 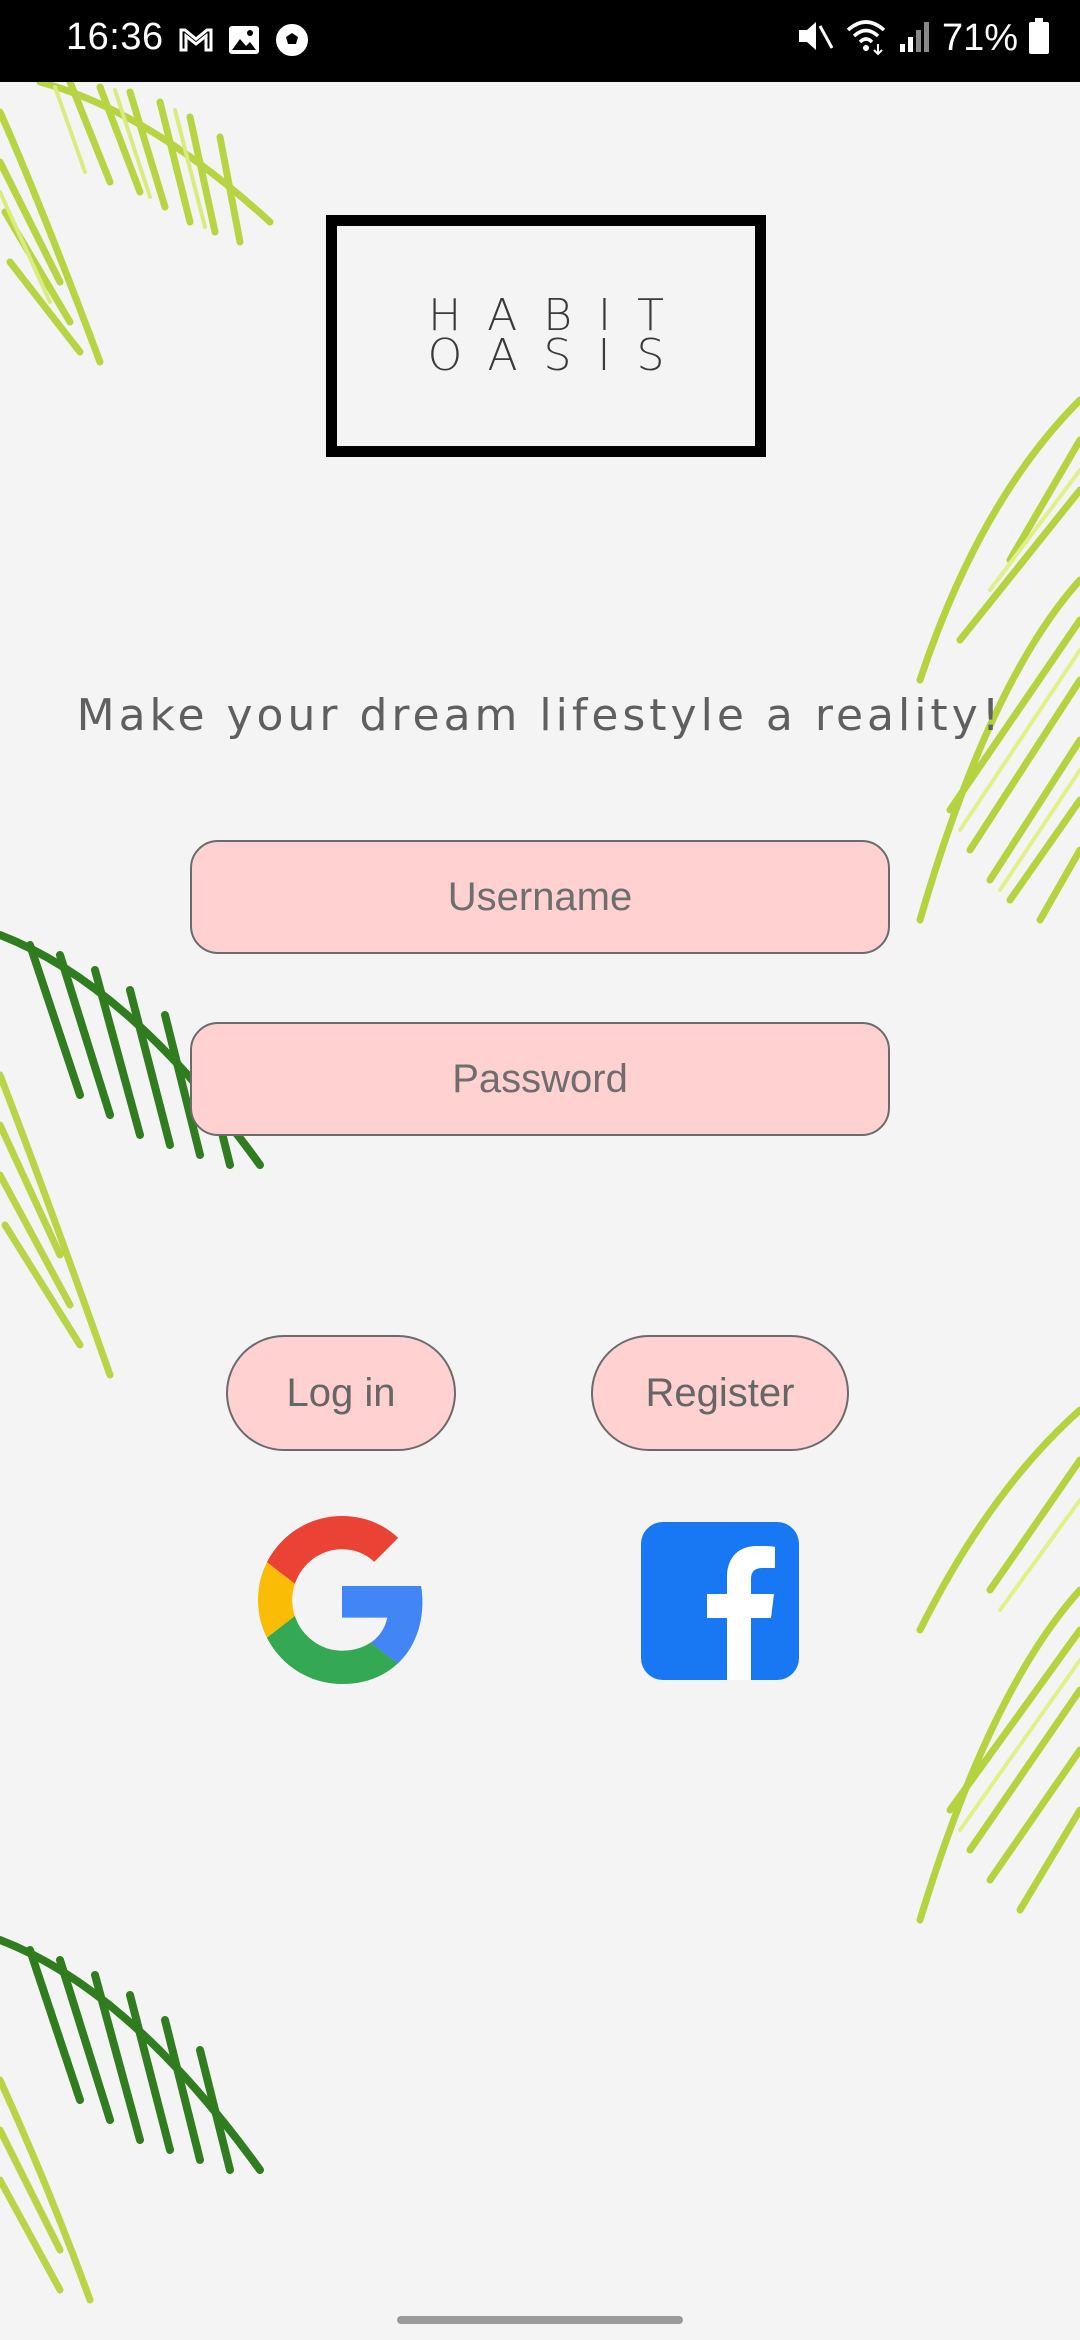 I want to click on gallery-icon, so click(x=244, y=42).